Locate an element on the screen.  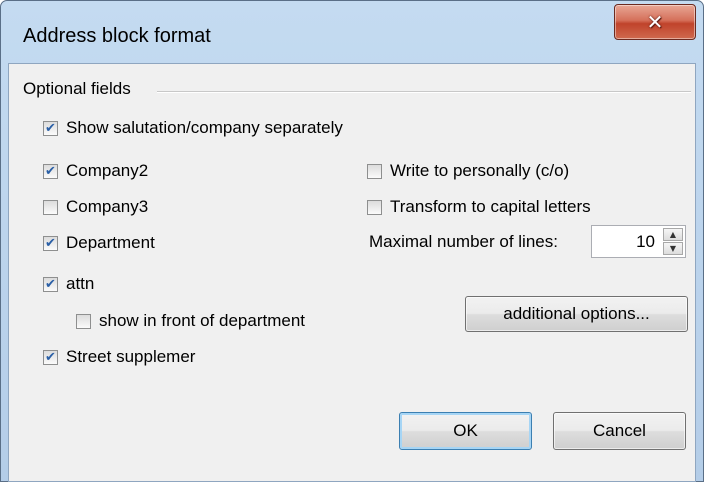
street-supplement-checkbox: ✔ Street supplemer is located at coordinates (119, 357).